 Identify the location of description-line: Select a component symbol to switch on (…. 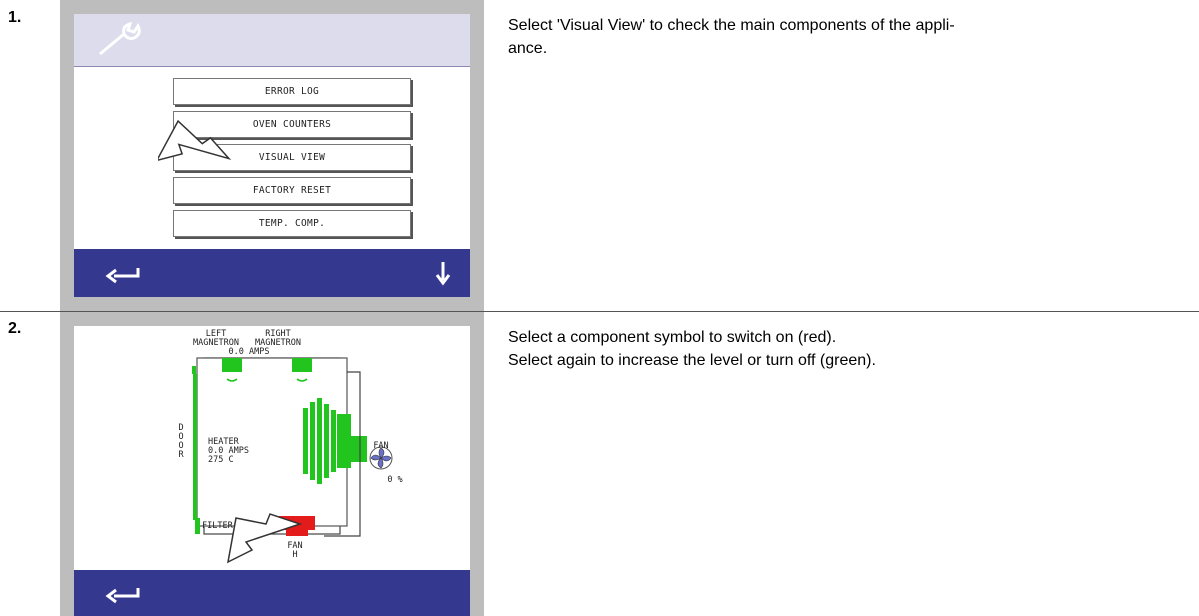
(672, 337).